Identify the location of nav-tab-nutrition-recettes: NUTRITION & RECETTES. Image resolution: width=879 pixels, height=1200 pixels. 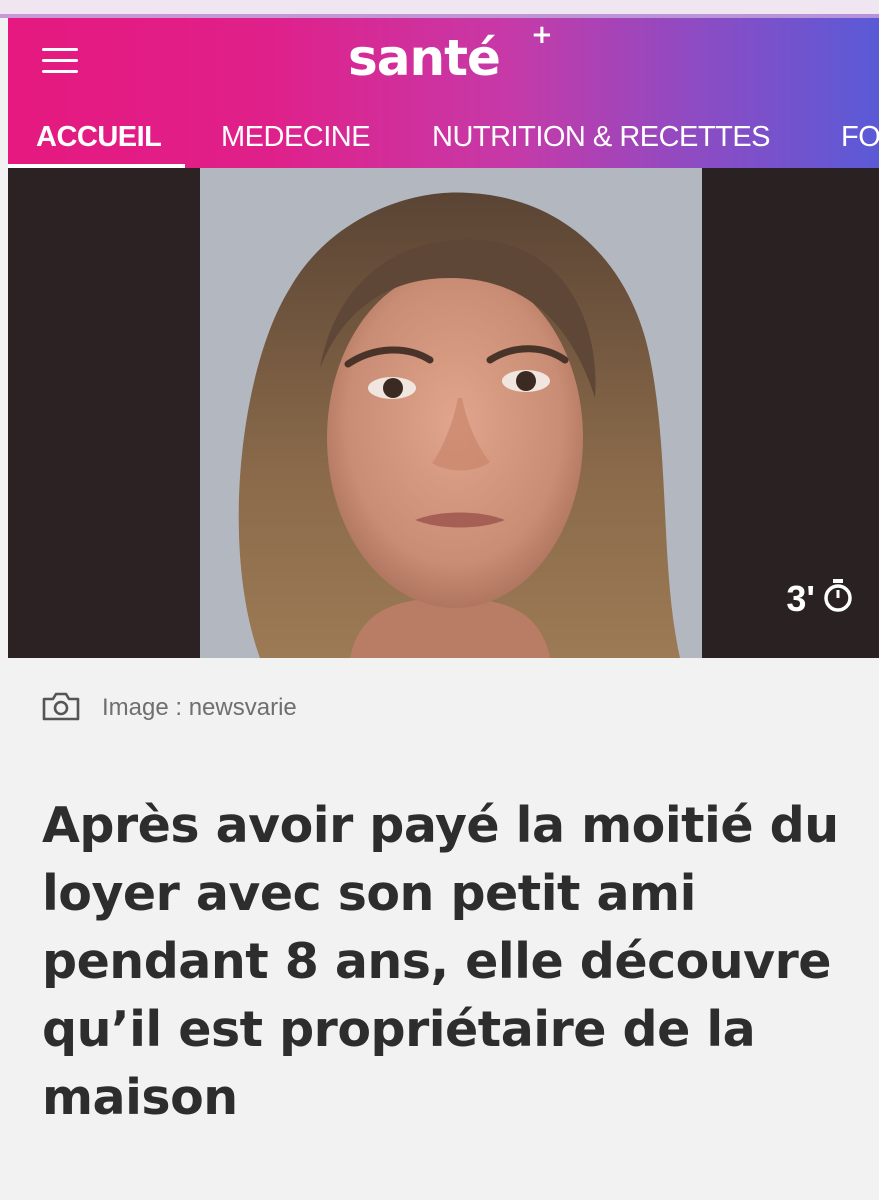
(601, 141).